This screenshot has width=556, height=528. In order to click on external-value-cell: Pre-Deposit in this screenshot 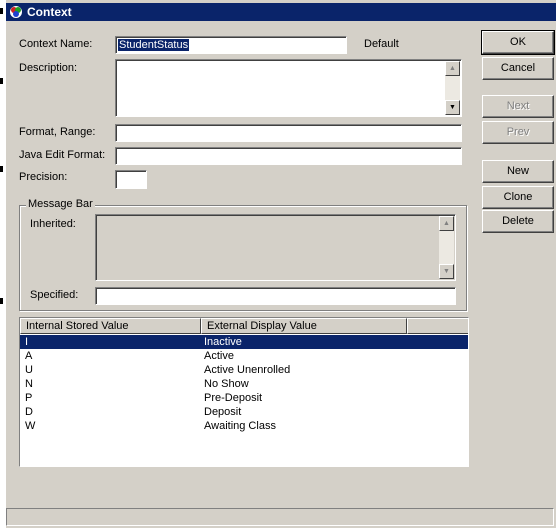, I will do `click(233, 398)`.